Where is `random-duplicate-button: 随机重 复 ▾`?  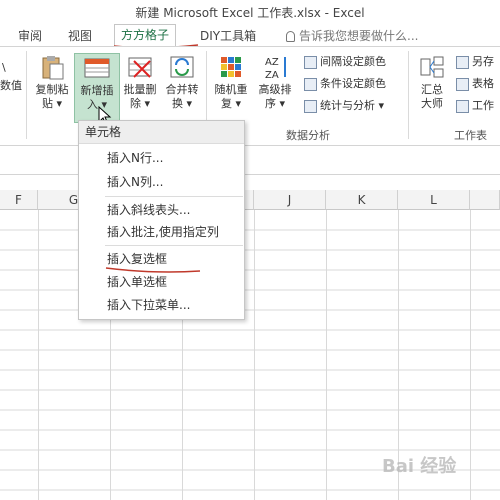
random-duplicate-button: 随机重 复 ▾ is located at coordinates (231, 82).